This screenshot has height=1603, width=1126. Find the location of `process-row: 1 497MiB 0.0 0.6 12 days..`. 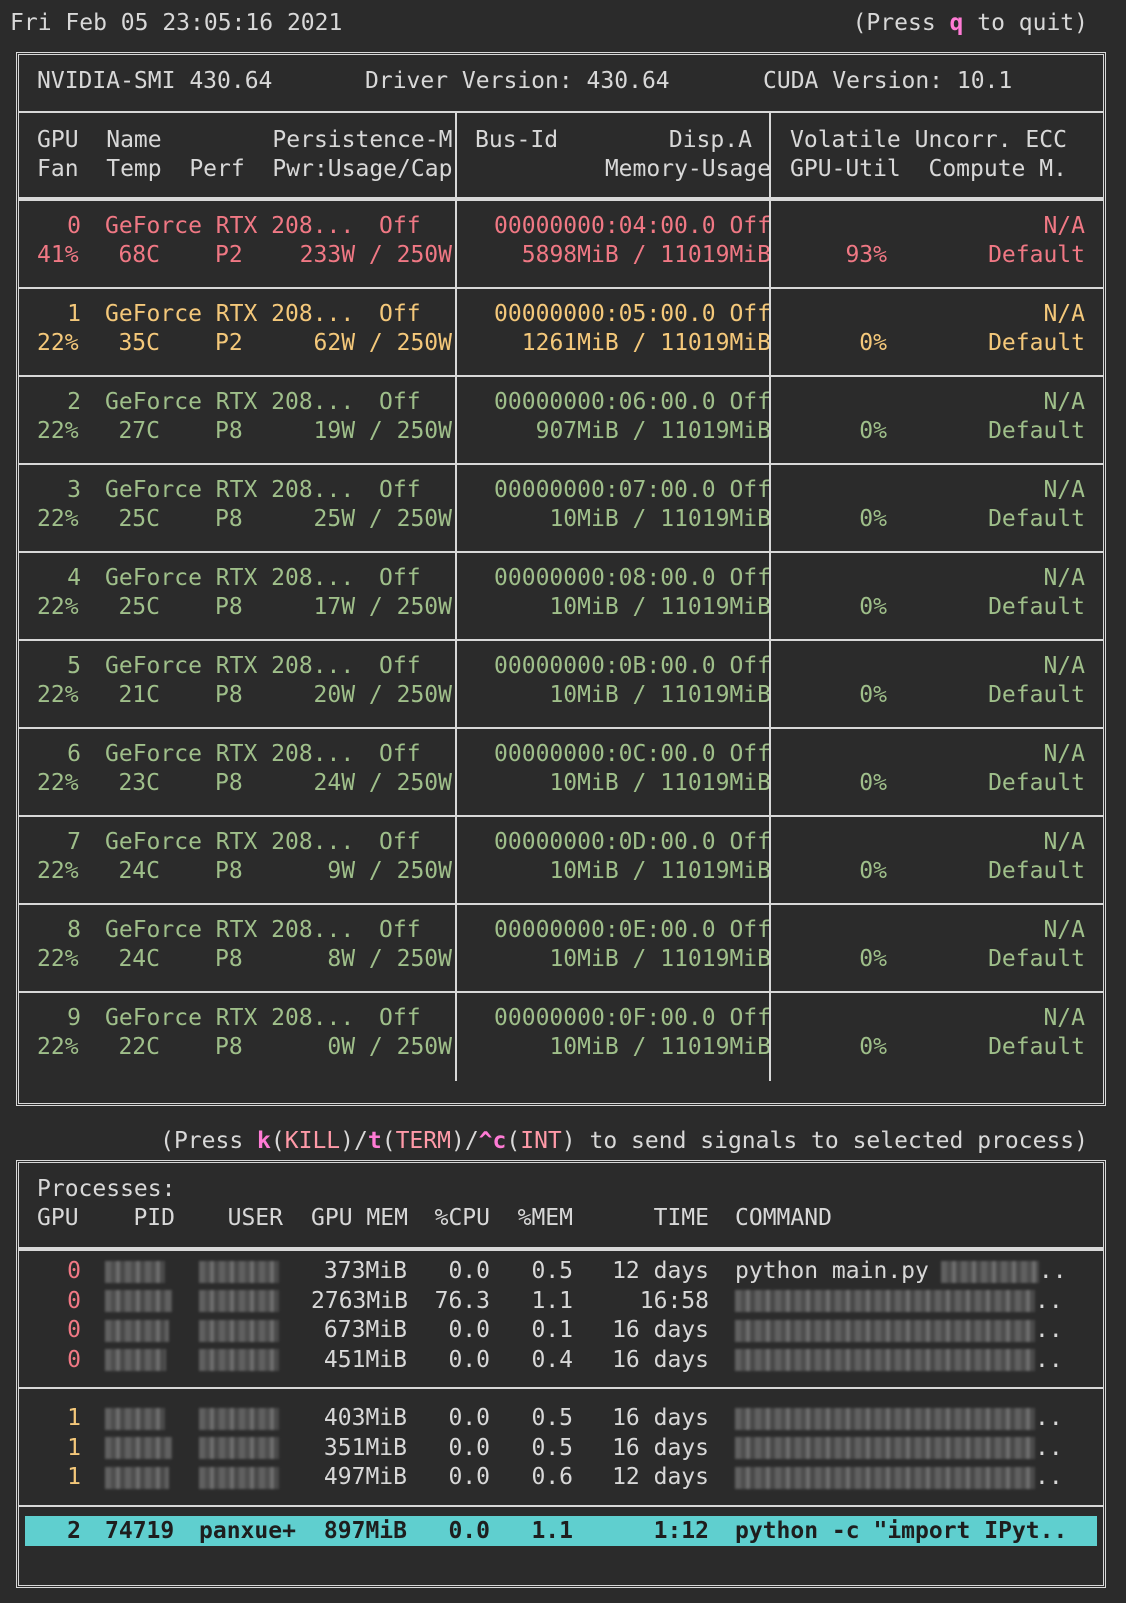

process-row: 1 497MiB 0.0 0.6 12 days.. is located at coordinates (561, 1477).